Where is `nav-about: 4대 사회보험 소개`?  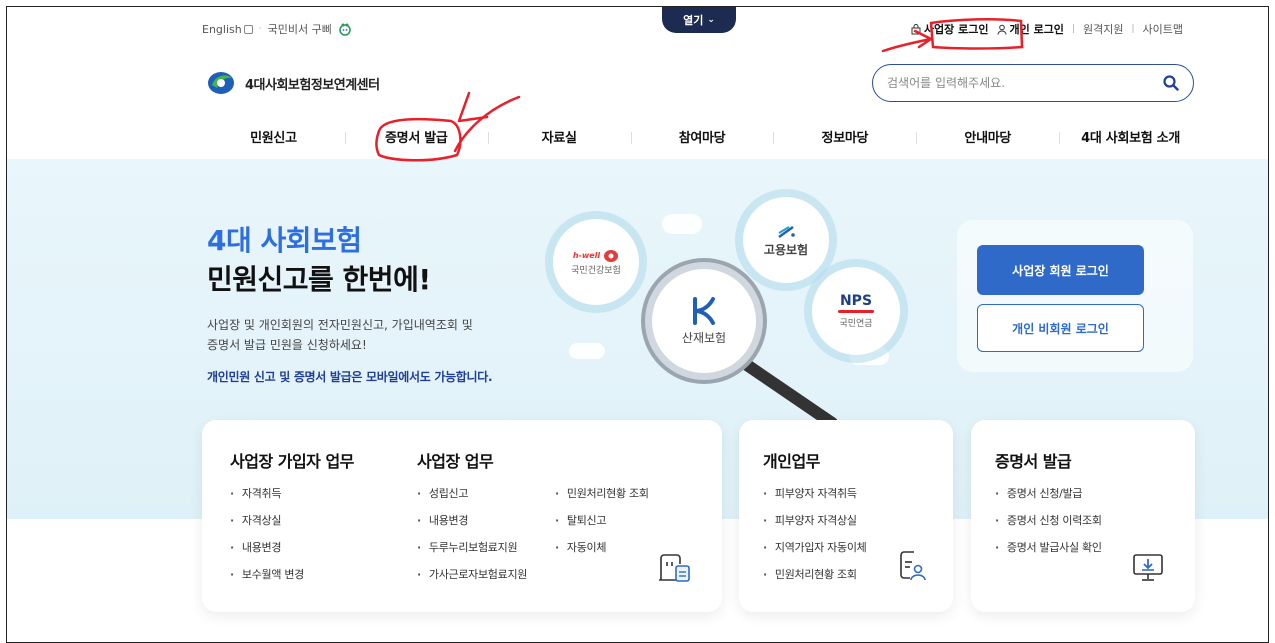 nav-about: 4대 사회보험 소개 is located at coordinates (1130, 136).